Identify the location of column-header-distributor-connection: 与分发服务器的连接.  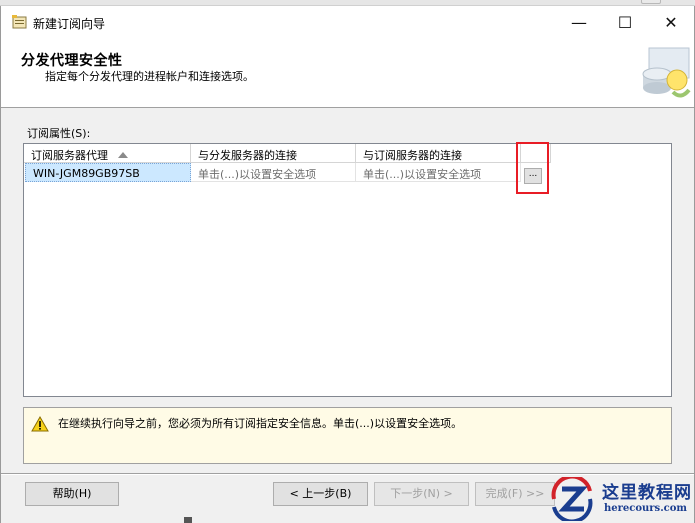
(273, 153).